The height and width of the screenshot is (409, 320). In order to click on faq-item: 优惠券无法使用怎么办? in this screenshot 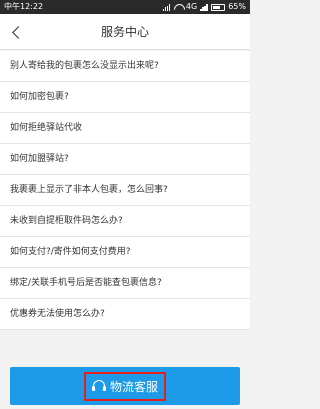, I will do `click(125, 314)`.